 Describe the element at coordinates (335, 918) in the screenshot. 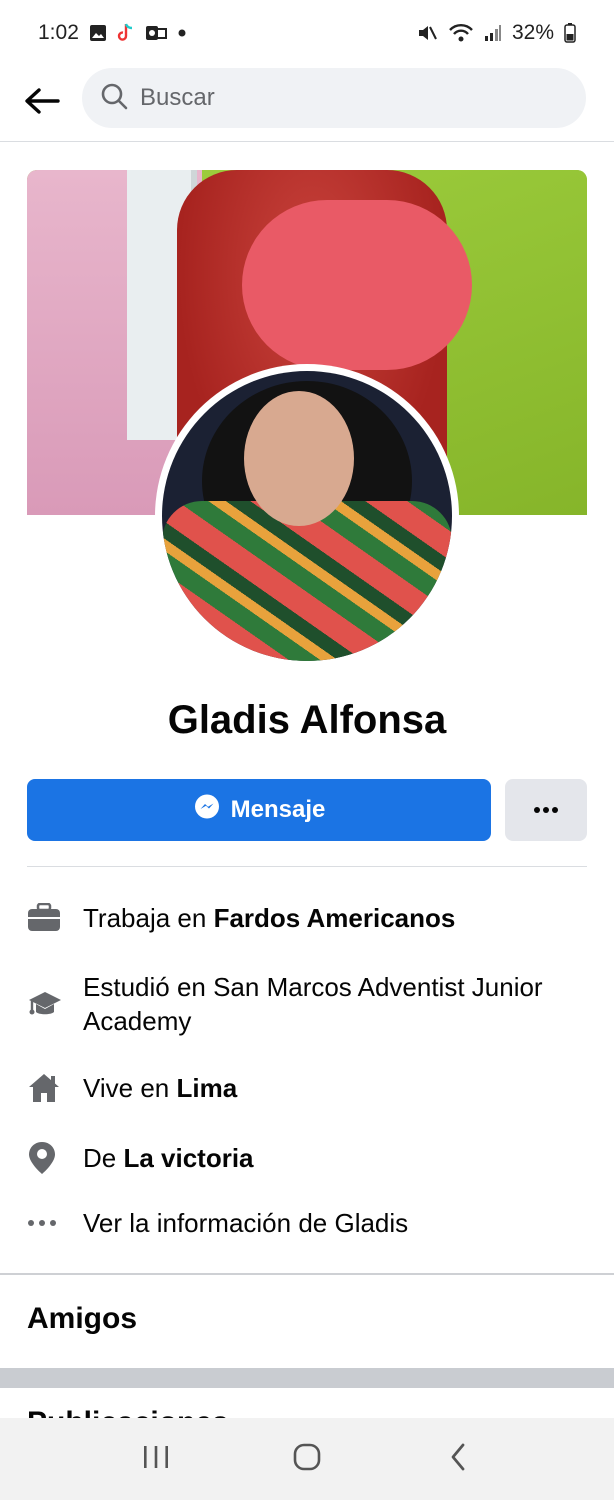

I see `work-place: Fardos Americanos` at that location.